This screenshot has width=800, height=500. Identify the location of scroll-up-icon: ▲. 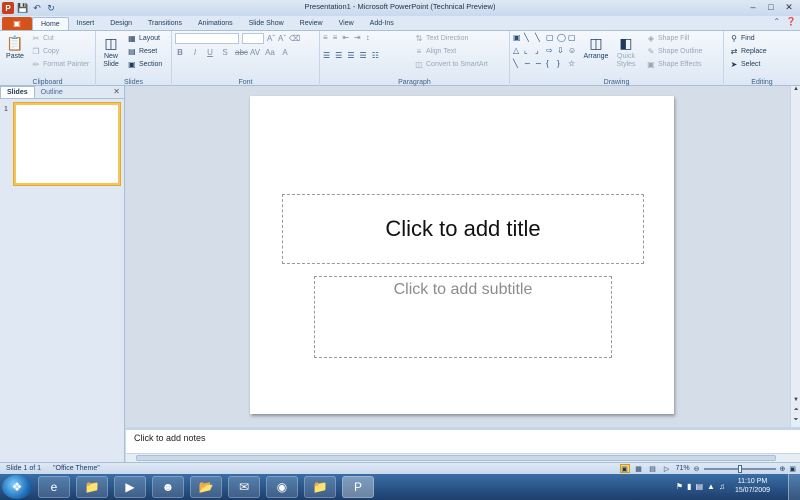
(795, 91).